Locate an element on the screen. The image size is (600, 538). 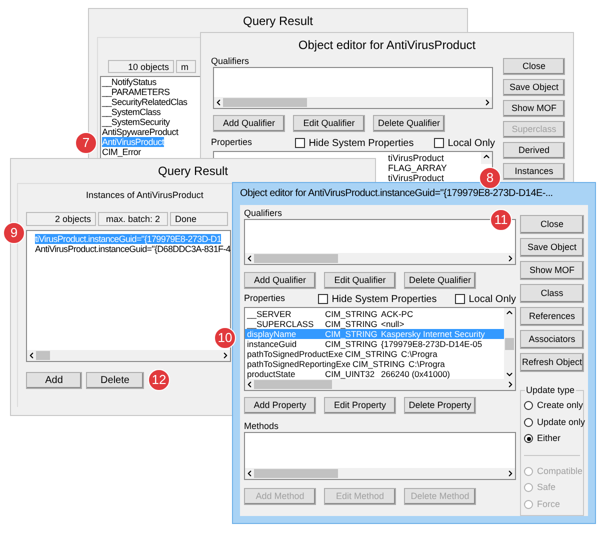
property-value: 266240 (0x41000) is located at coordinates (415, 374).